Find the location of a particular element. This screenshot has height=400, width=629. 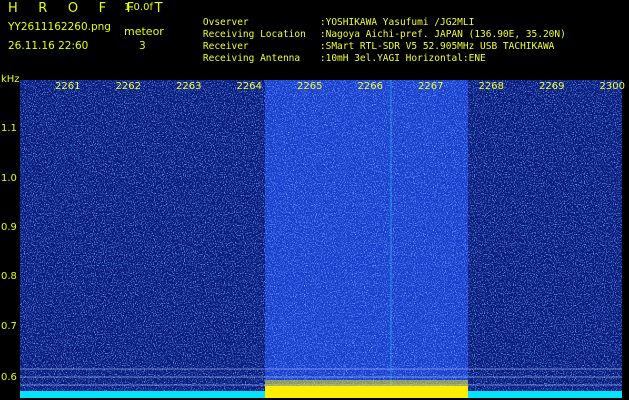

x-tick-label: 2264 is located at coordinates (249, 86).